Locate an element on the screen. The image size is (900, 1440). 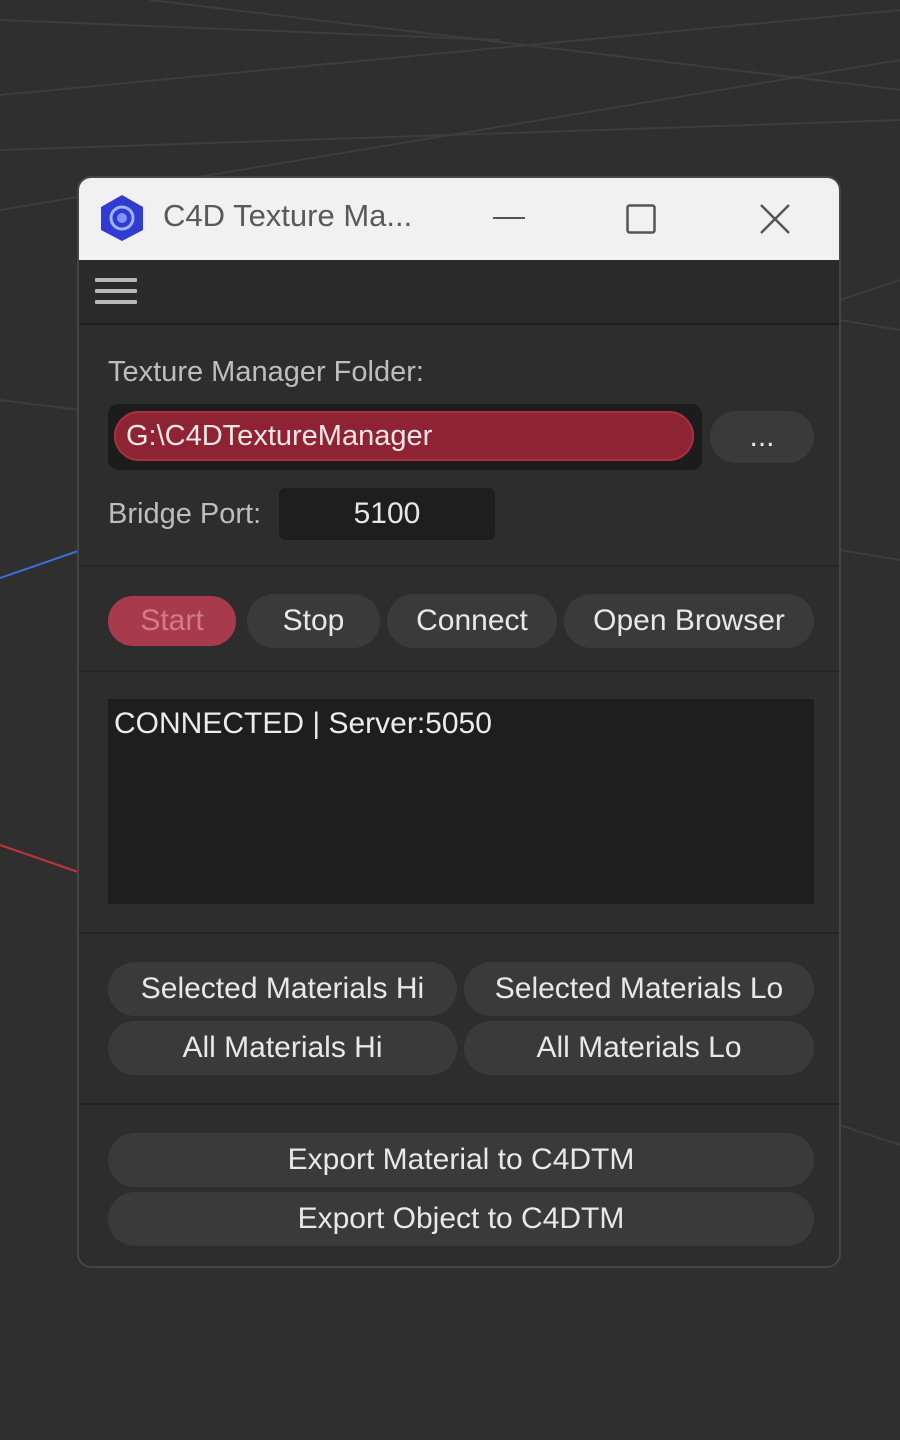
selected-materials-lo-button: Selected Materials Lo is located at coordinates (639, 989).